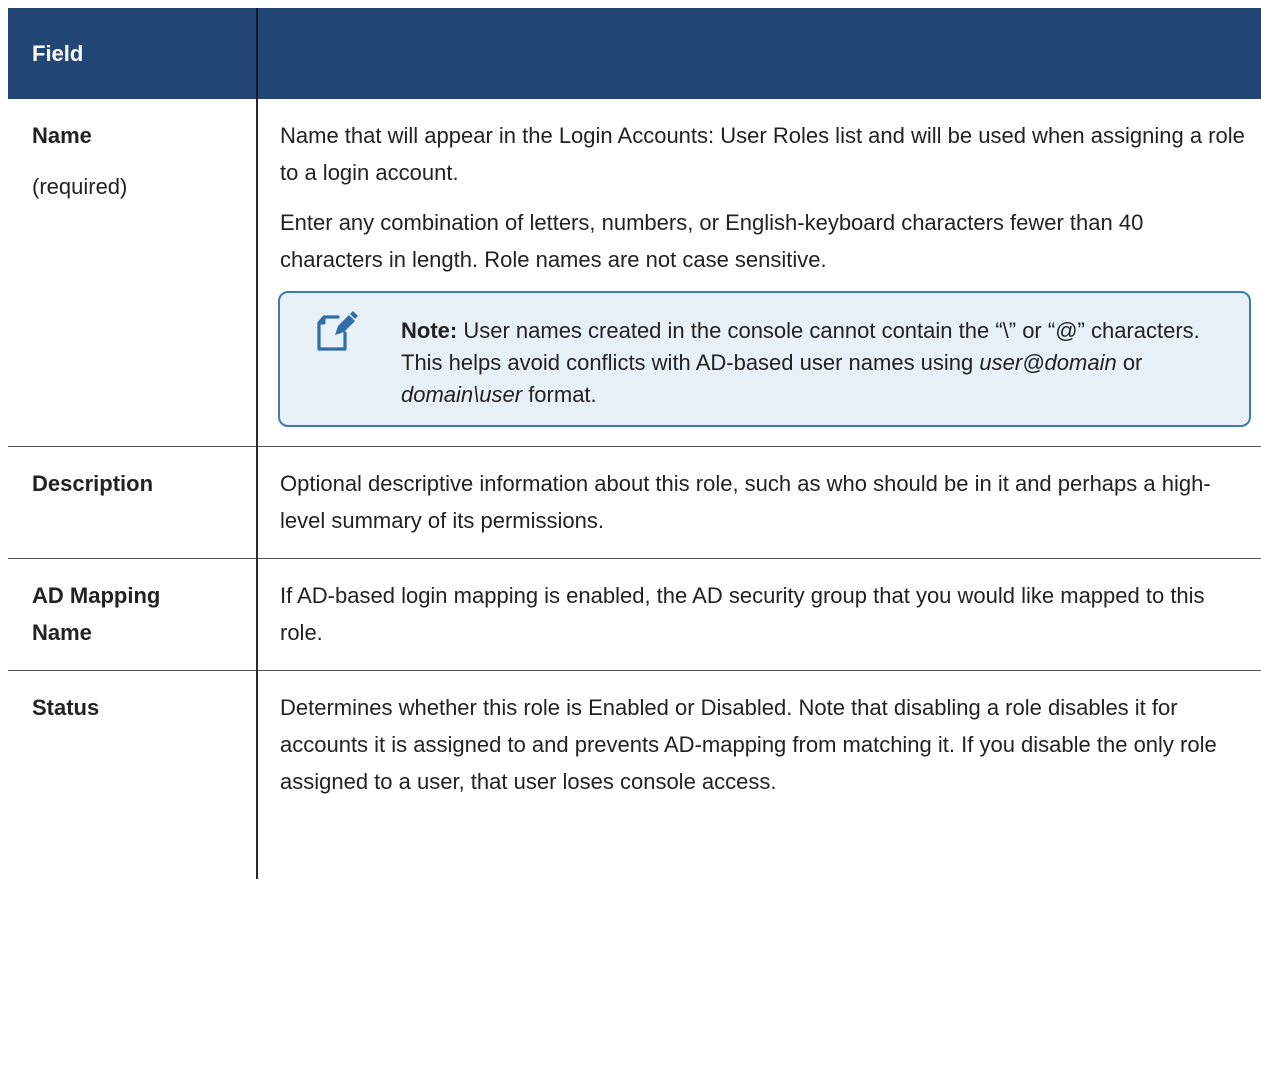  What do you see at coordinates (132, 53) in the screenshot?
I see `header-field: Field` at bounding box center [132, 53].